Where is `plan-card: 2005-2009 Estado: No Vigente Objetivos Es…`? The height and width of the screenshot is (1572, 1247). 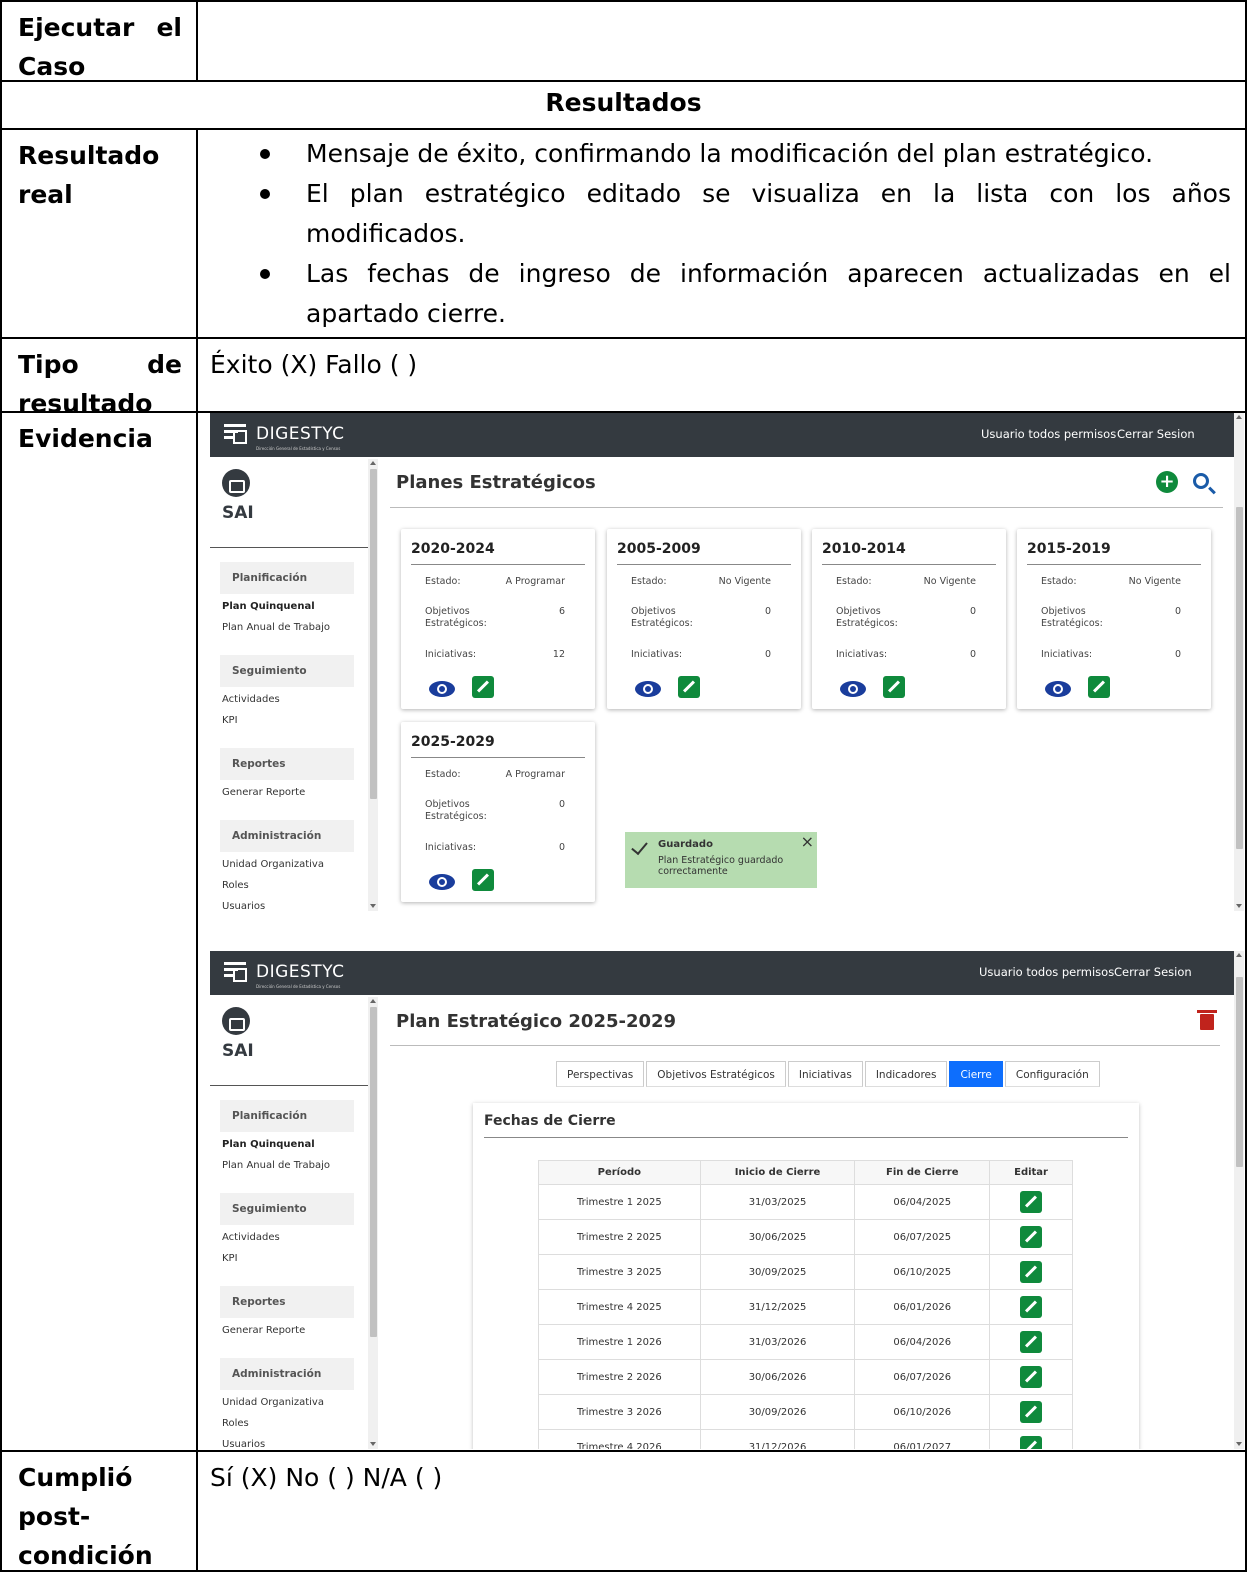 plan-card: 2005-2009 Estado: No Vigente Objetivos Es… is located at coordinates (704, 619).